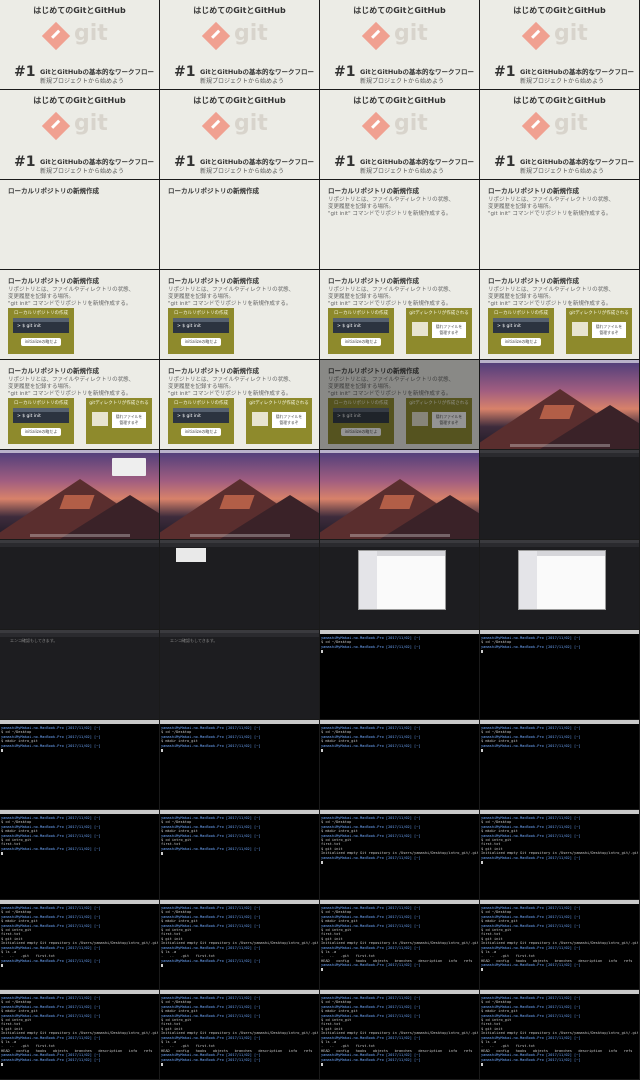  I want to click on episode-subtitle: 新規プロジェクトから始めよう, so click(402, 171).